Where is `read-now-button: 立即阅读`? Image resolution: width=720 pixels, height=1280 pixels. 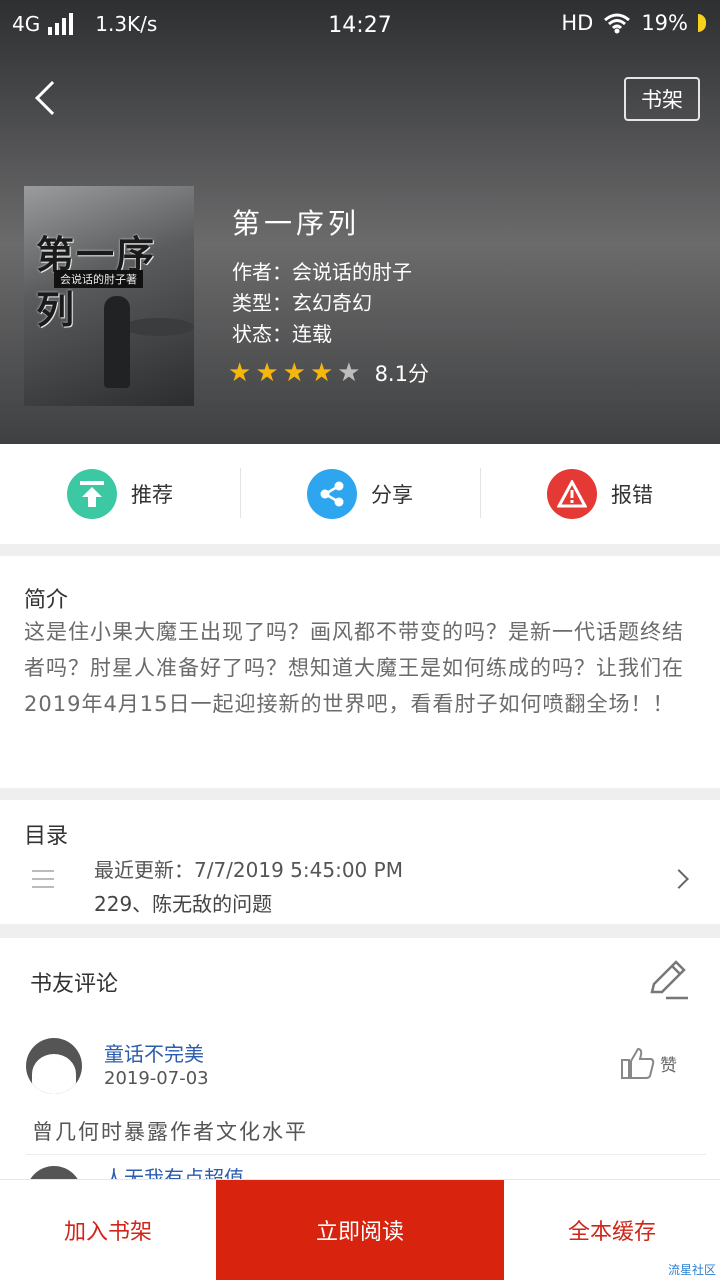 read-now-button: 立即阅读 is located at coordinates (360, 1230).